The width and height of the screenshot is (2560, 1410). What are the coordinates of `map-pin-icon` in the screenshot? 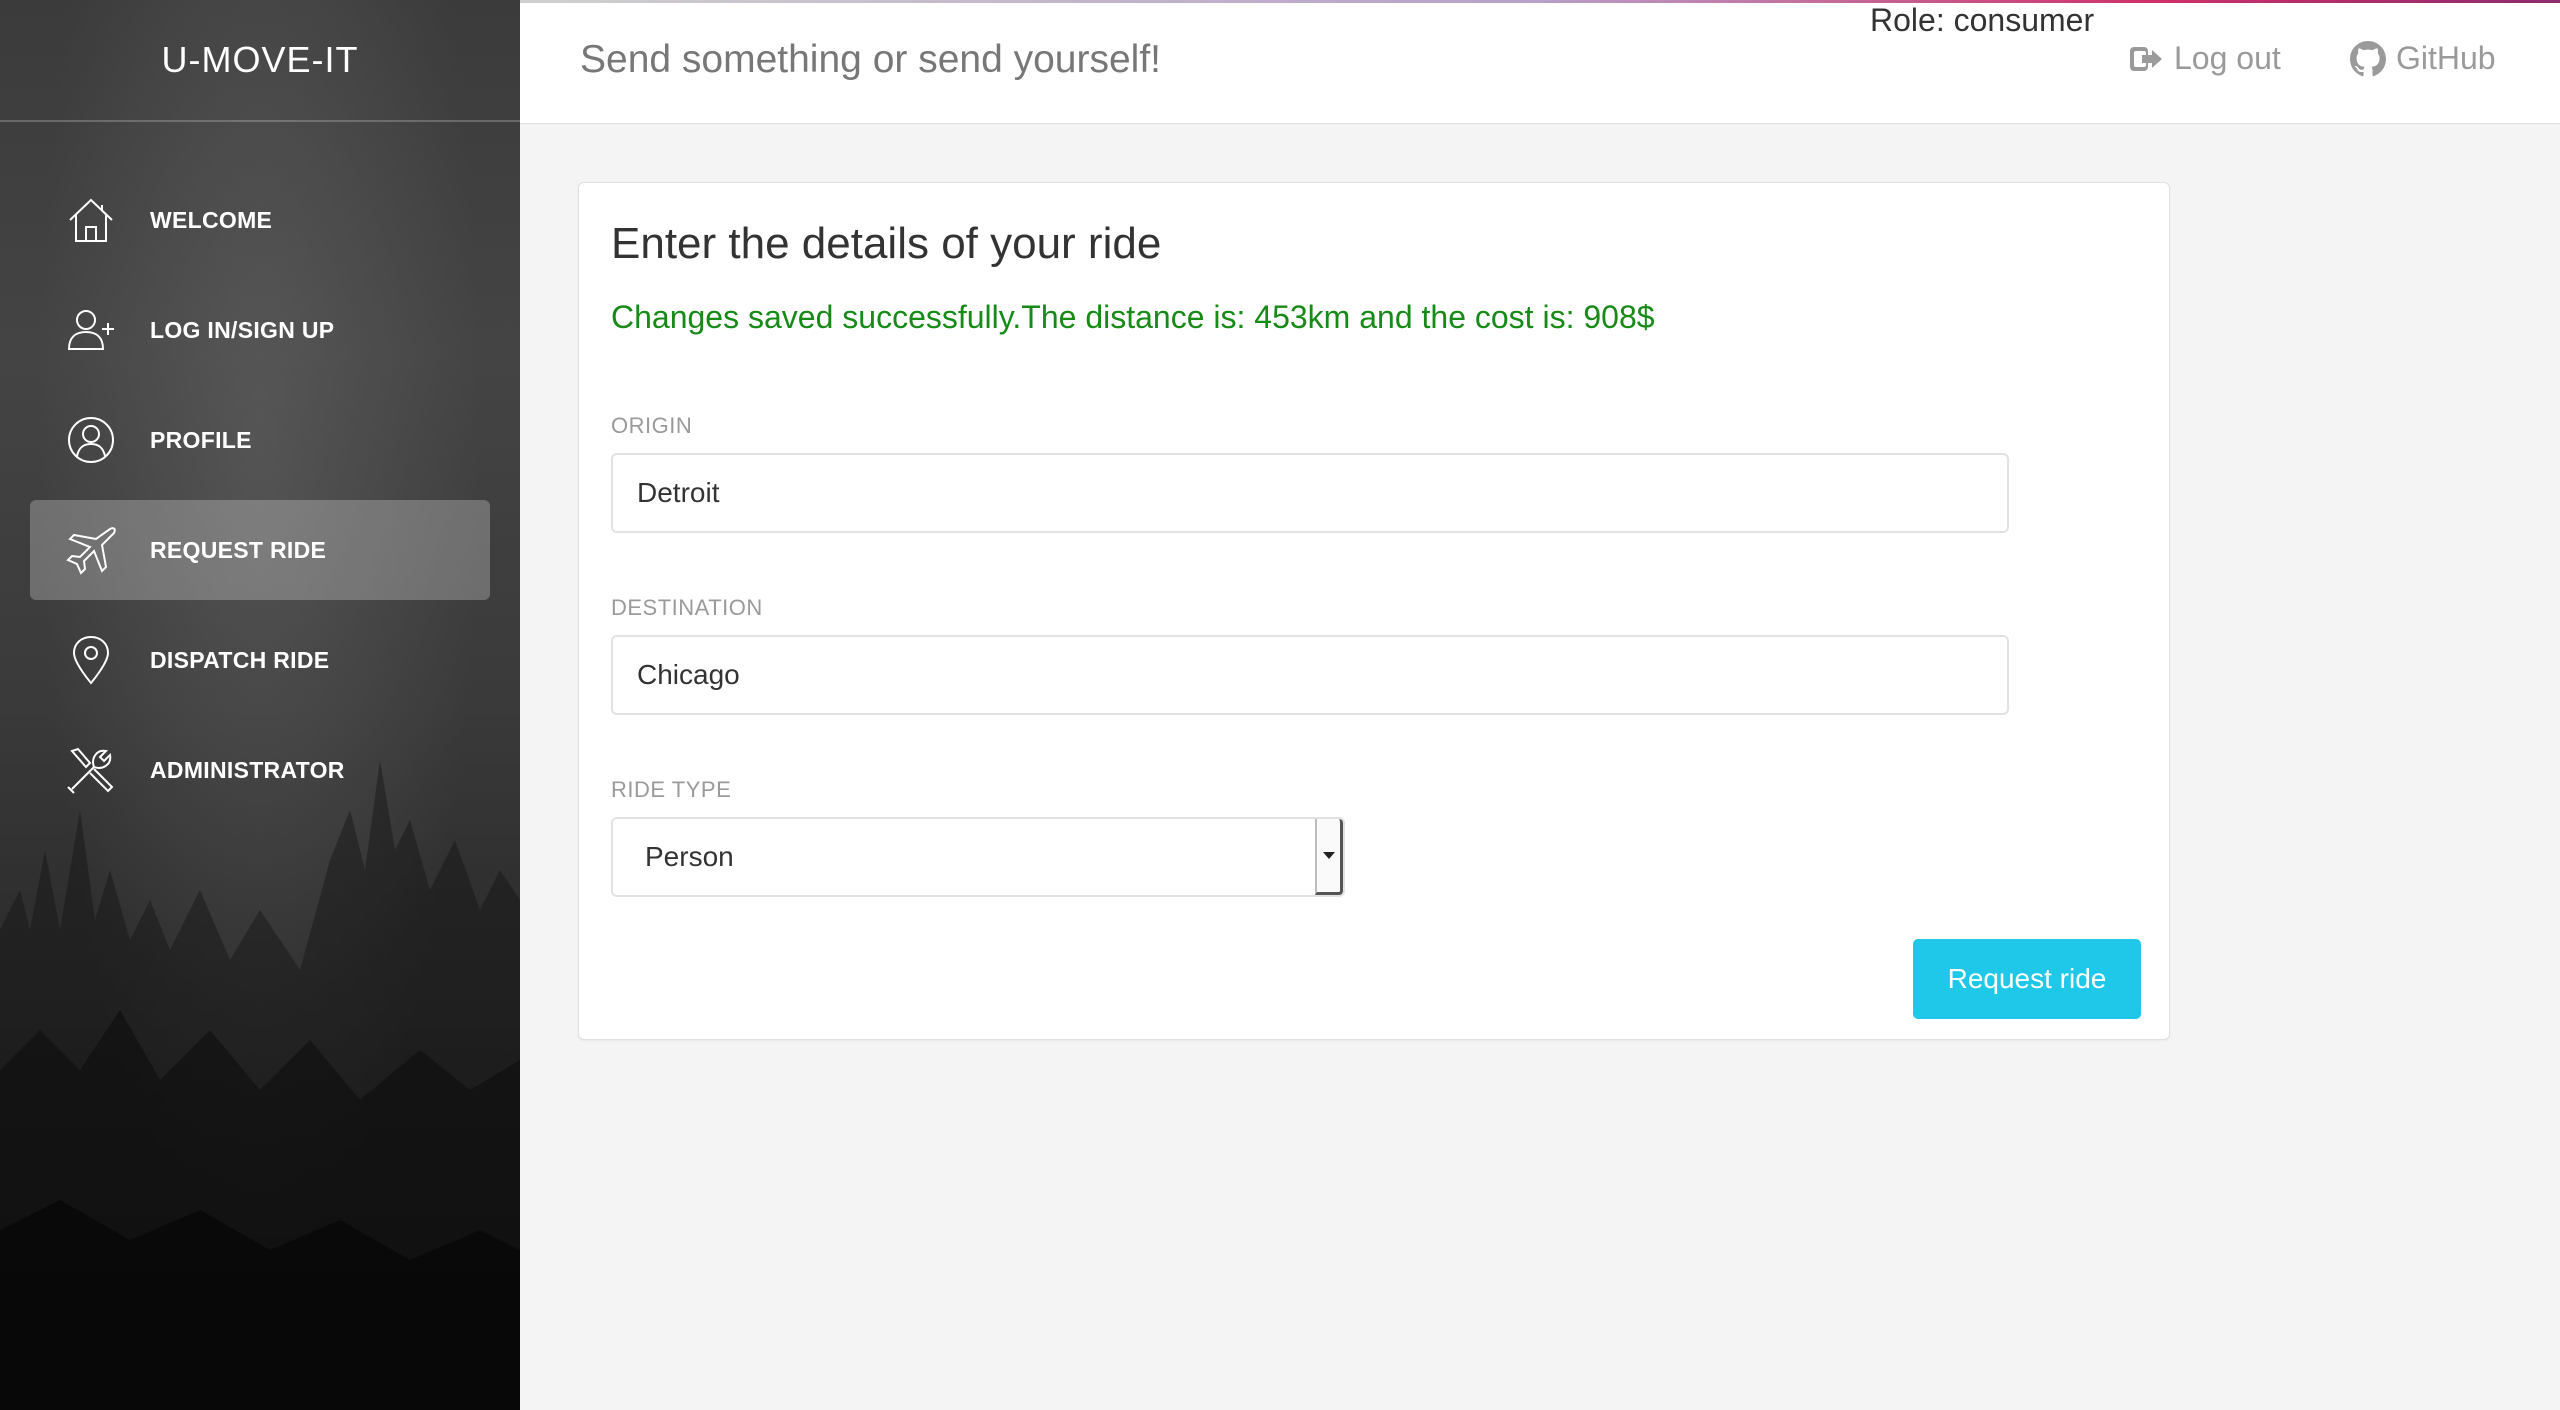 It's located at (91, 660).